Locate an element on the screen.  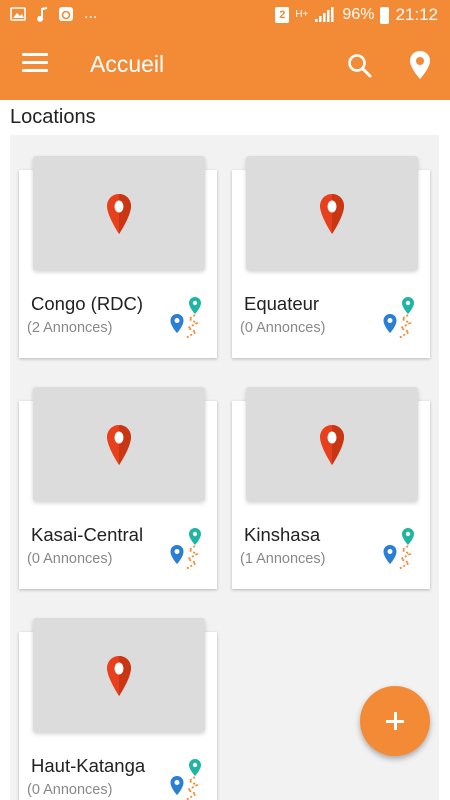
location-name: Haut-Katanga is located at coordinates (88, 765).